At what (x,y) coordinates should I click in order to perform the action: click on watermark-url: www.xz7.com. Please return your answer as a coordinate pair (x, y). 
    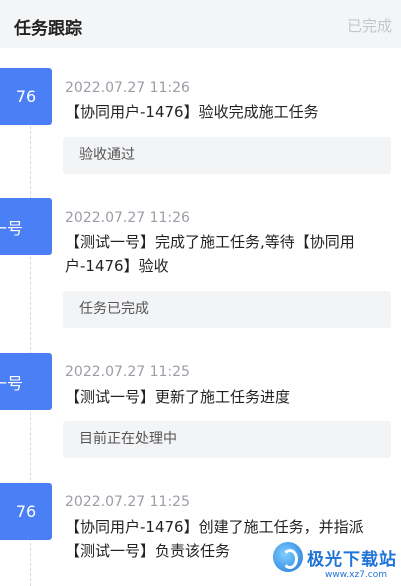
    Looking at the image, I should click on (356, 575).